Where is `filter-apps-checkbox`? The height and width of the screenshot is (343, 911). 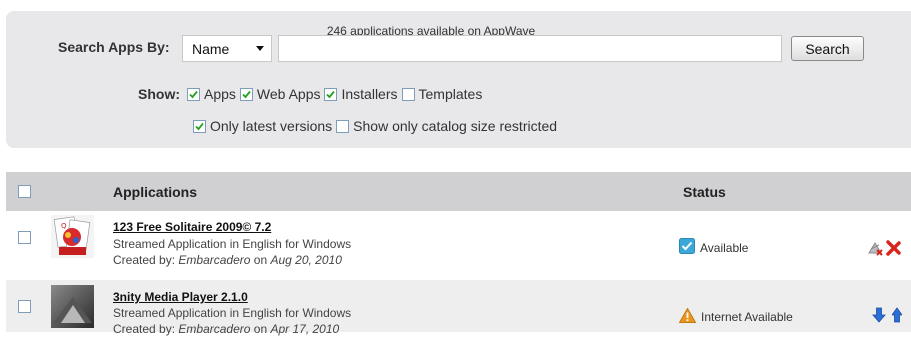 filter-apps-checkbox is located at coordinates (193, 94).